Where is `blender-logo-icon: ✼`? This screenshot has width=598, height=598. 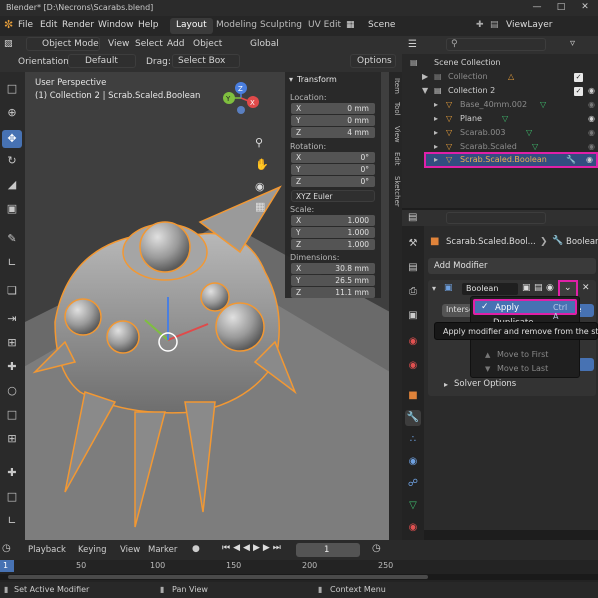 blender-logo-icon: ✼ is located at coordinates (8, 24).